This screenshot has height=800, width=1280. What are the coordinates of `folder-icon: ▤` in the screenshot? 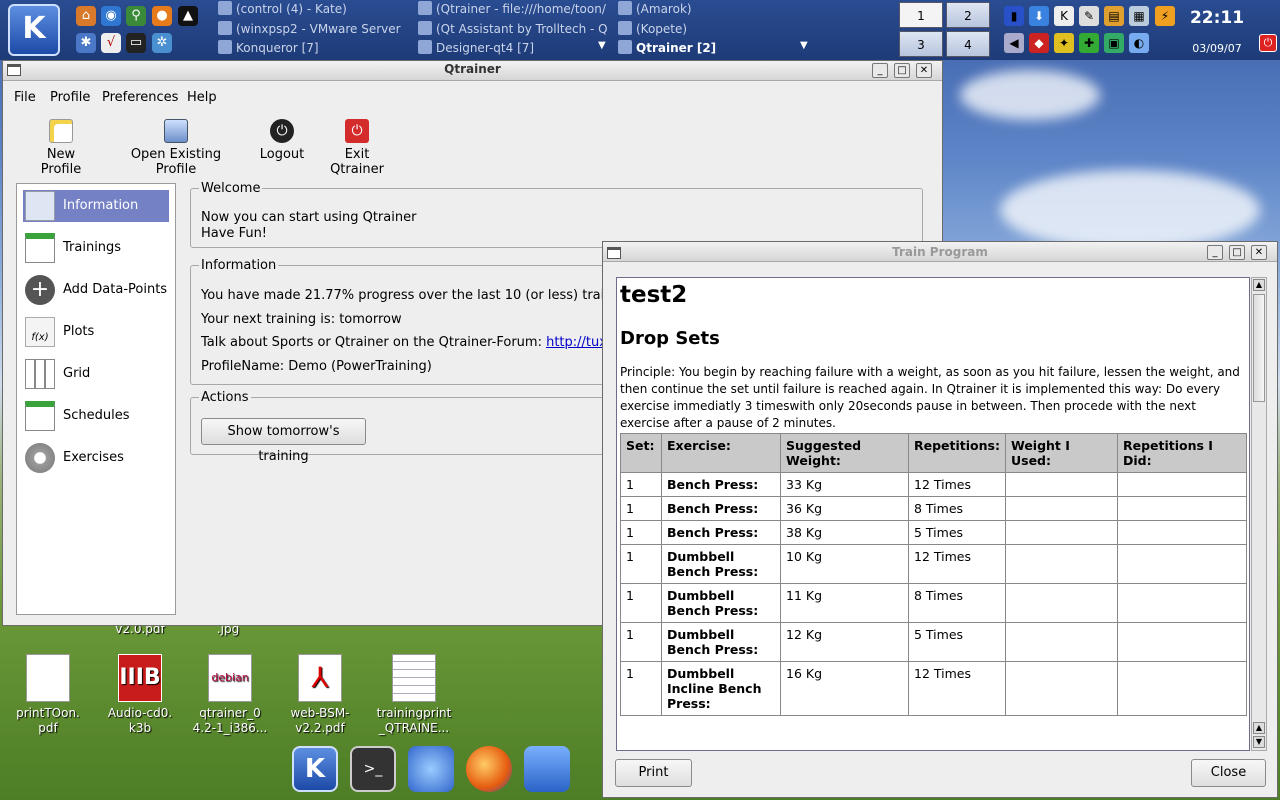 It's located at (1114, 16).